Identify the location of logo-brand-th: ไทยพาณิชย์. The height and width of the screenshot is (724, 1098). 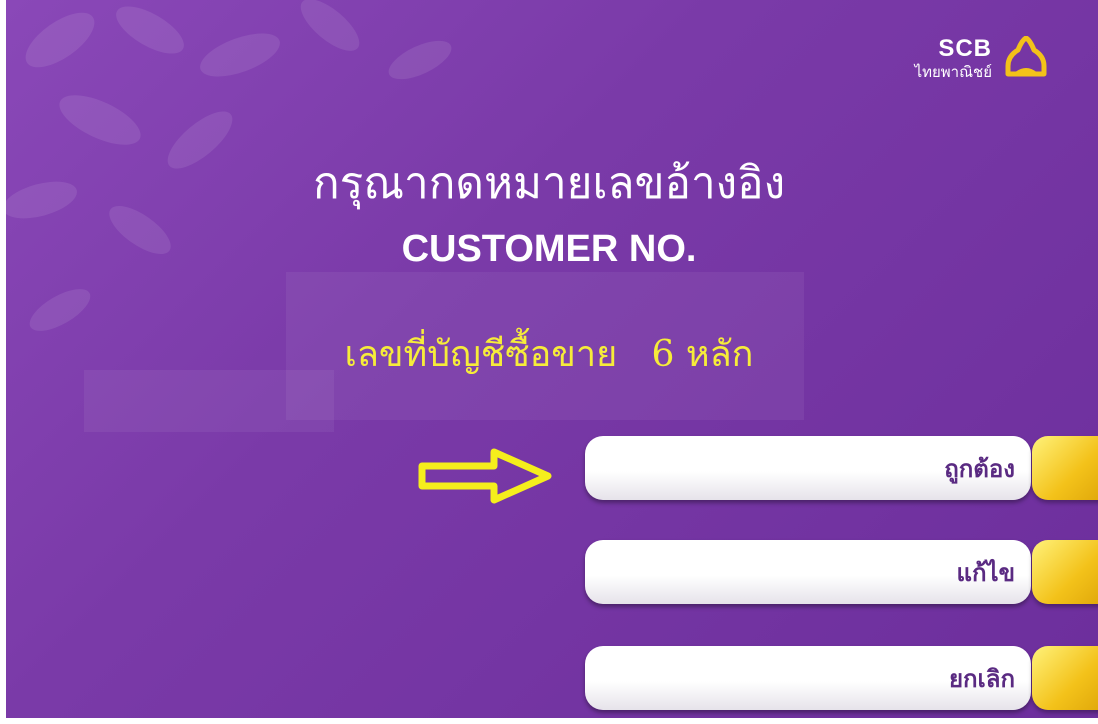
(953, 71).